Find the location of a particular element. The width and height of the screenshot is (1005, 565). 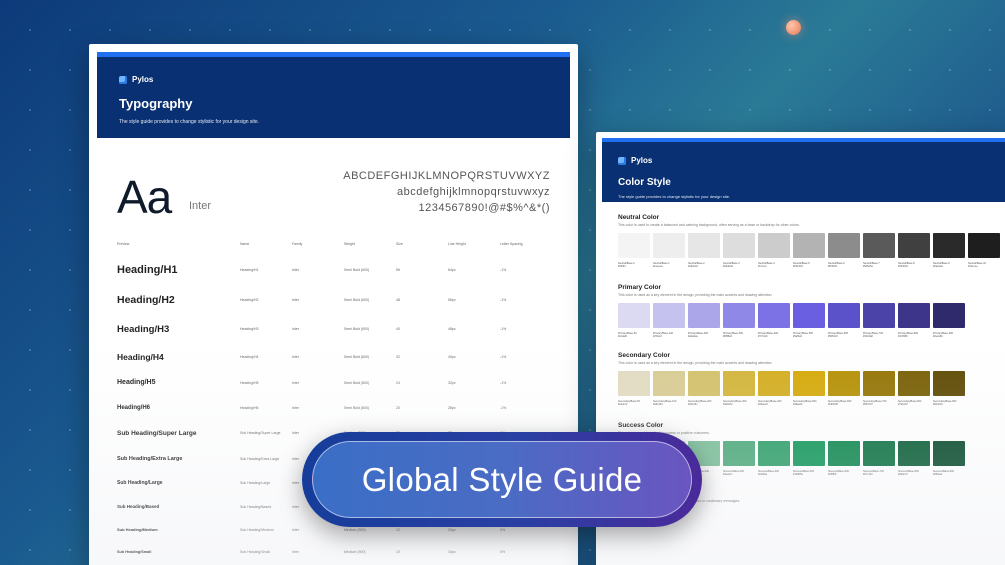

color-swatch: Primary/Base-400 #7c72e6 is located at coordinates (774, 321).